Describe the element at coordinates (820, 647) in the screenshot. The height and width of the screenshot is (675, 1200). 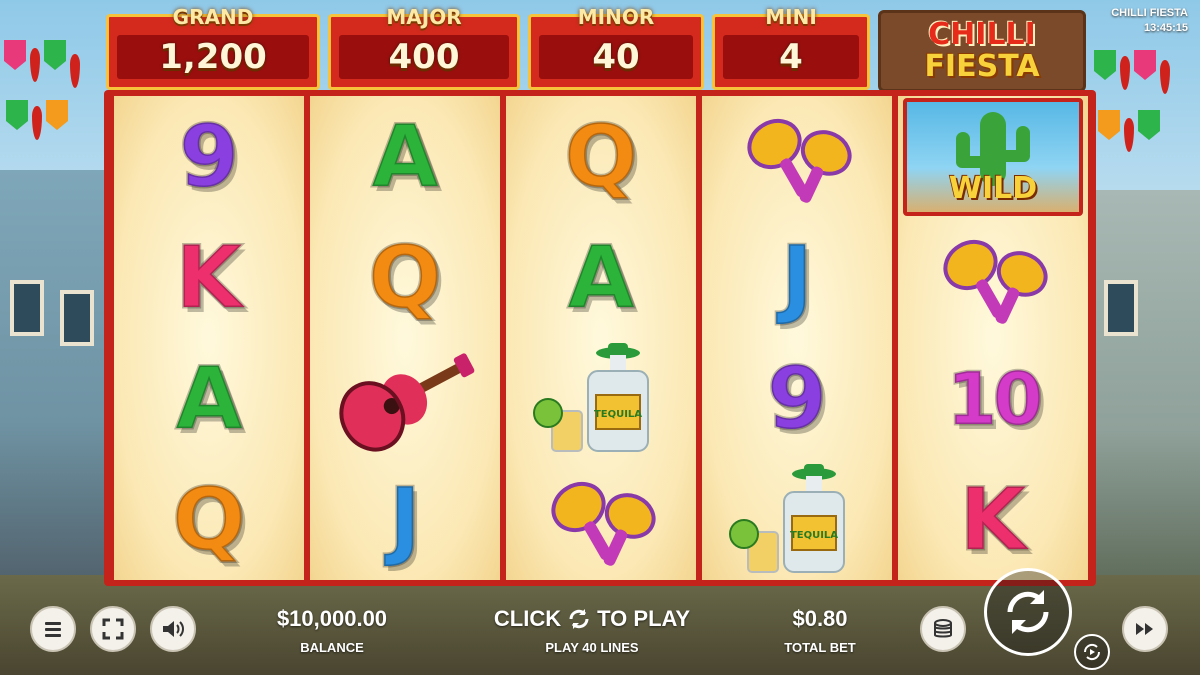
I see `bet-label: TOTAL BET` at that location.